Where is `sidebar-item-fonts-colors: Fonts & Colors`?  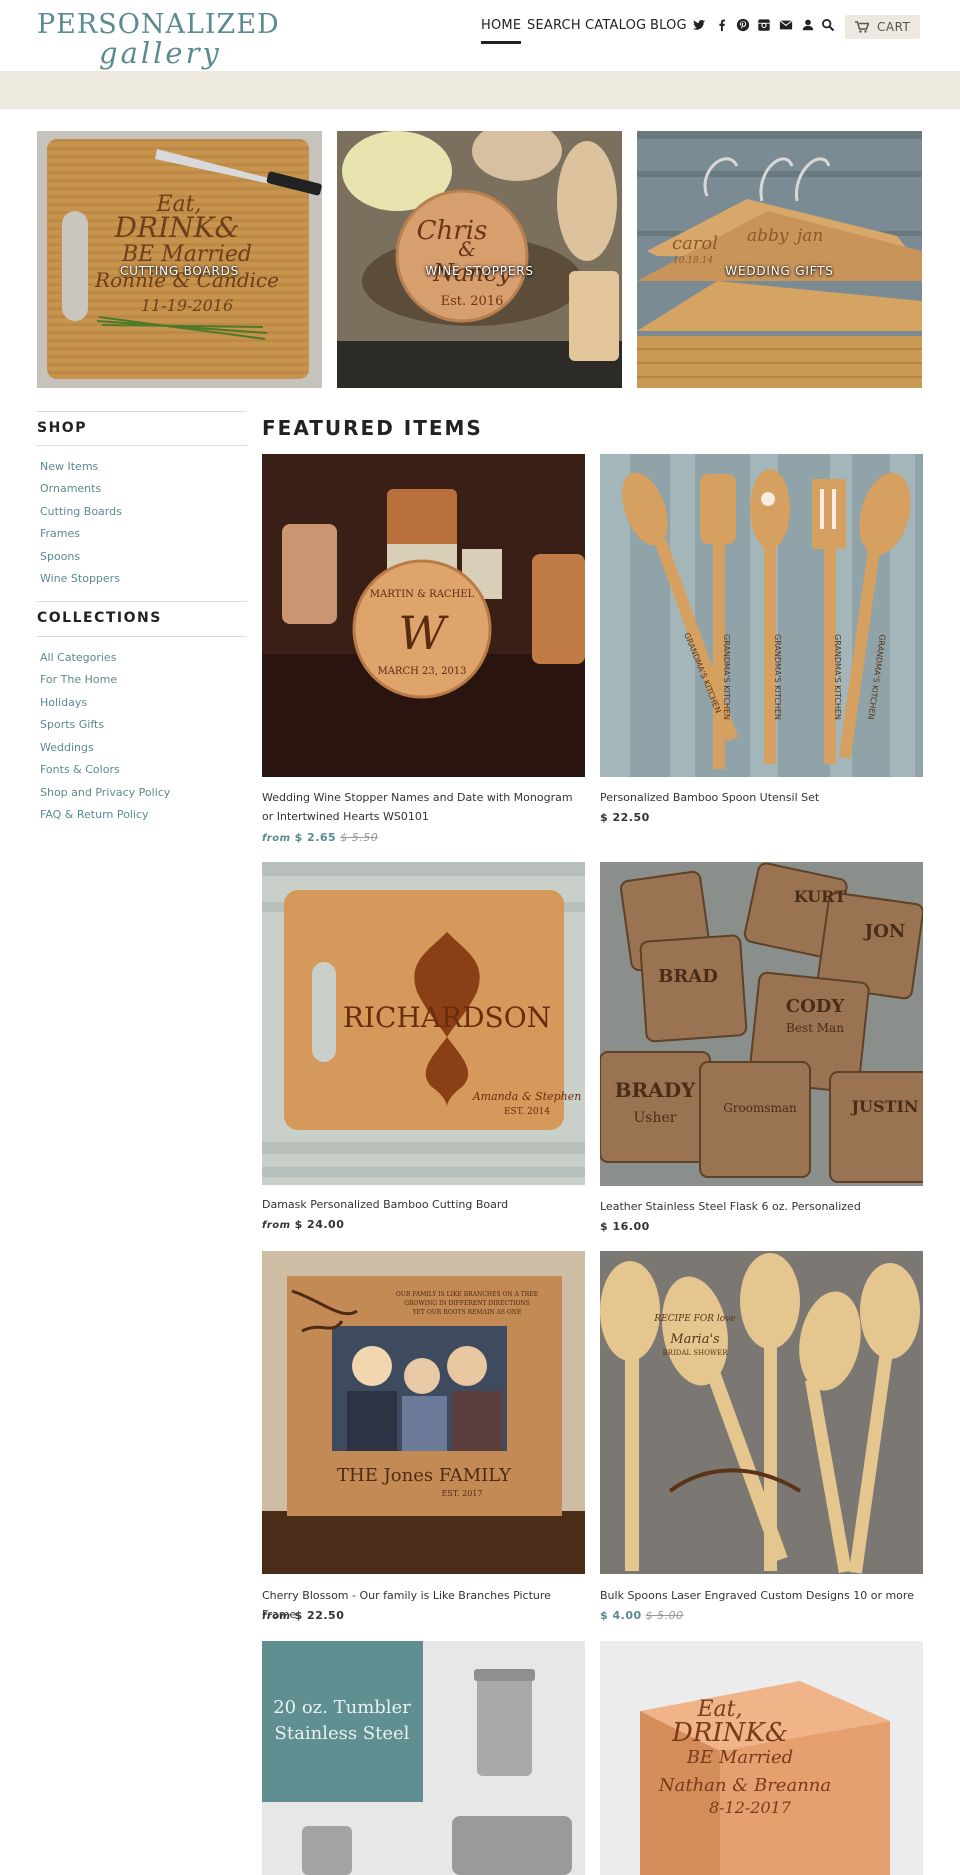 sidebar-item-fonts-colors: Fonts & Colors is located at coordinates (80, 769).